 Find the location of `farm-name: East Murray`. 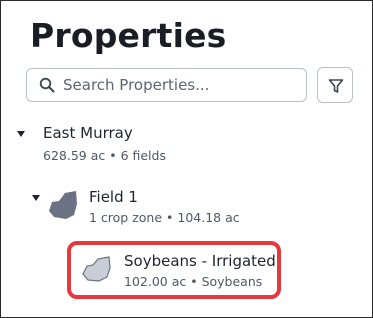

farm-name: East Murray is located at coordinates (88, 133).